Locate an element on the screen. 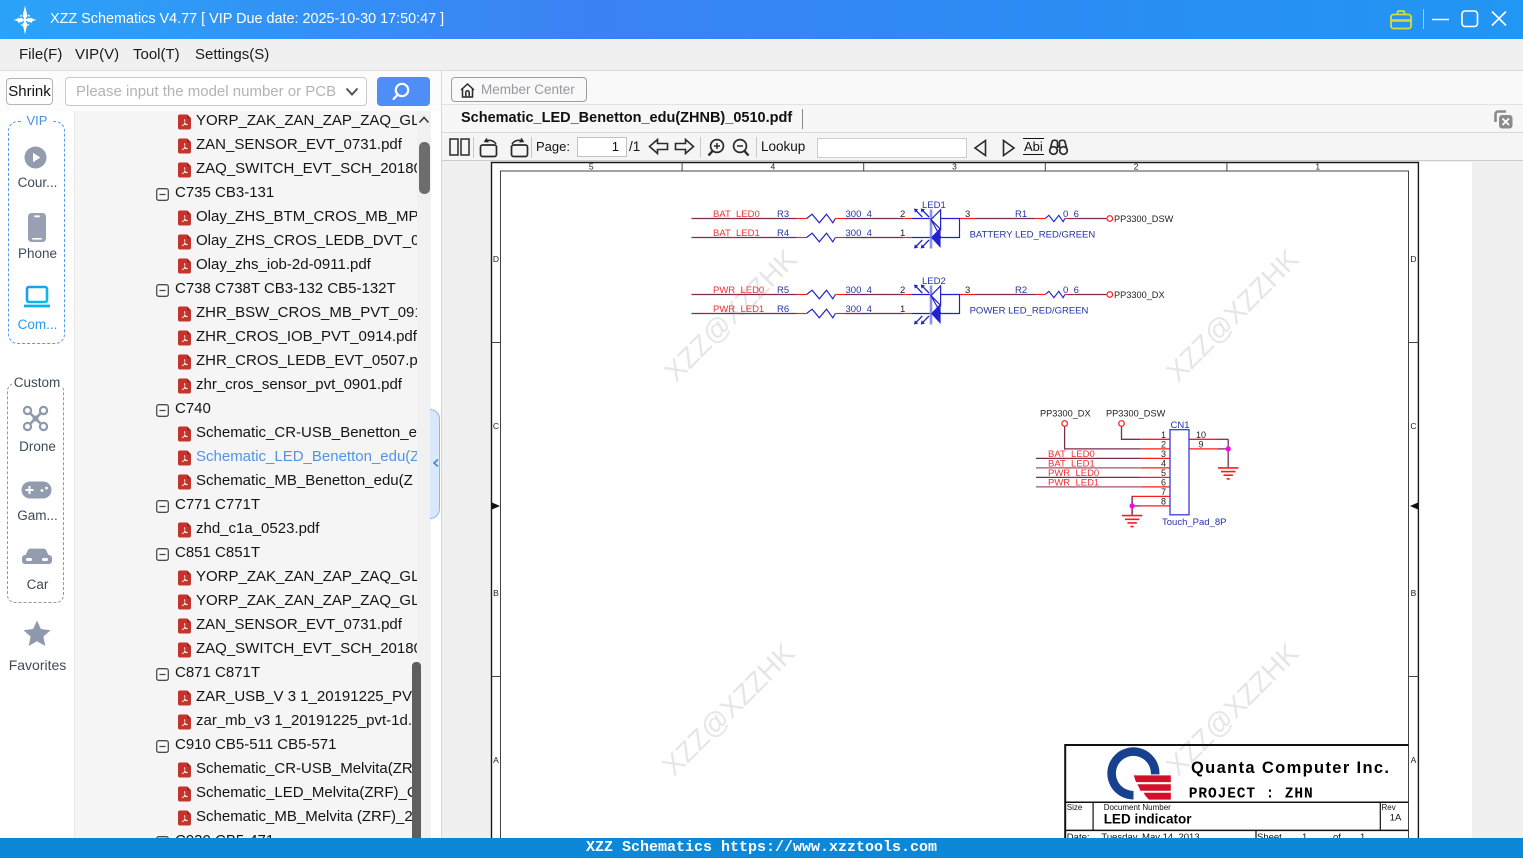  svg-text: LED2 is located at coordinates (934, 281).